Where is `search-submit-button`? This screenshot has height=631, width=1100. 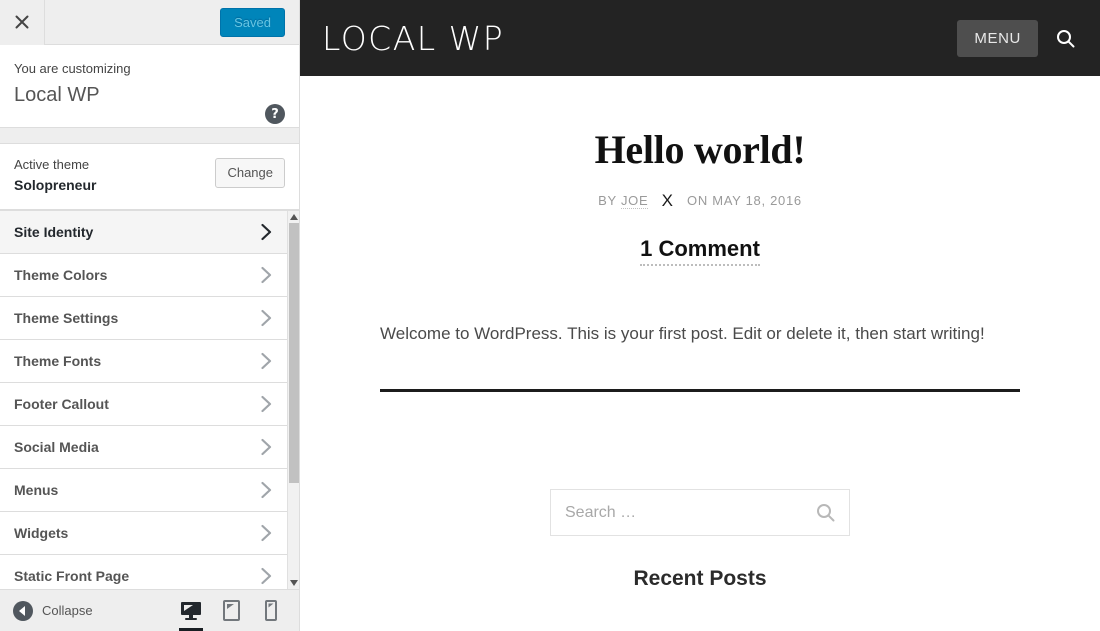
search-submit-button is located at coordinates (825, 512).